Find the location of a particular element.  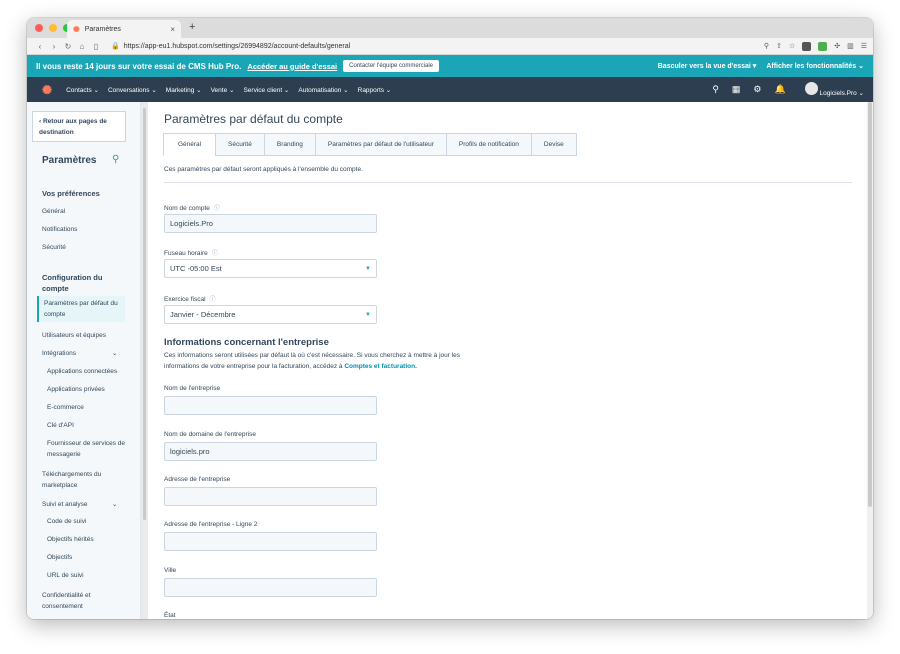

address2-label: Adresse de l'entreprise - Ligne 2 is located at coordinates (211, 524).